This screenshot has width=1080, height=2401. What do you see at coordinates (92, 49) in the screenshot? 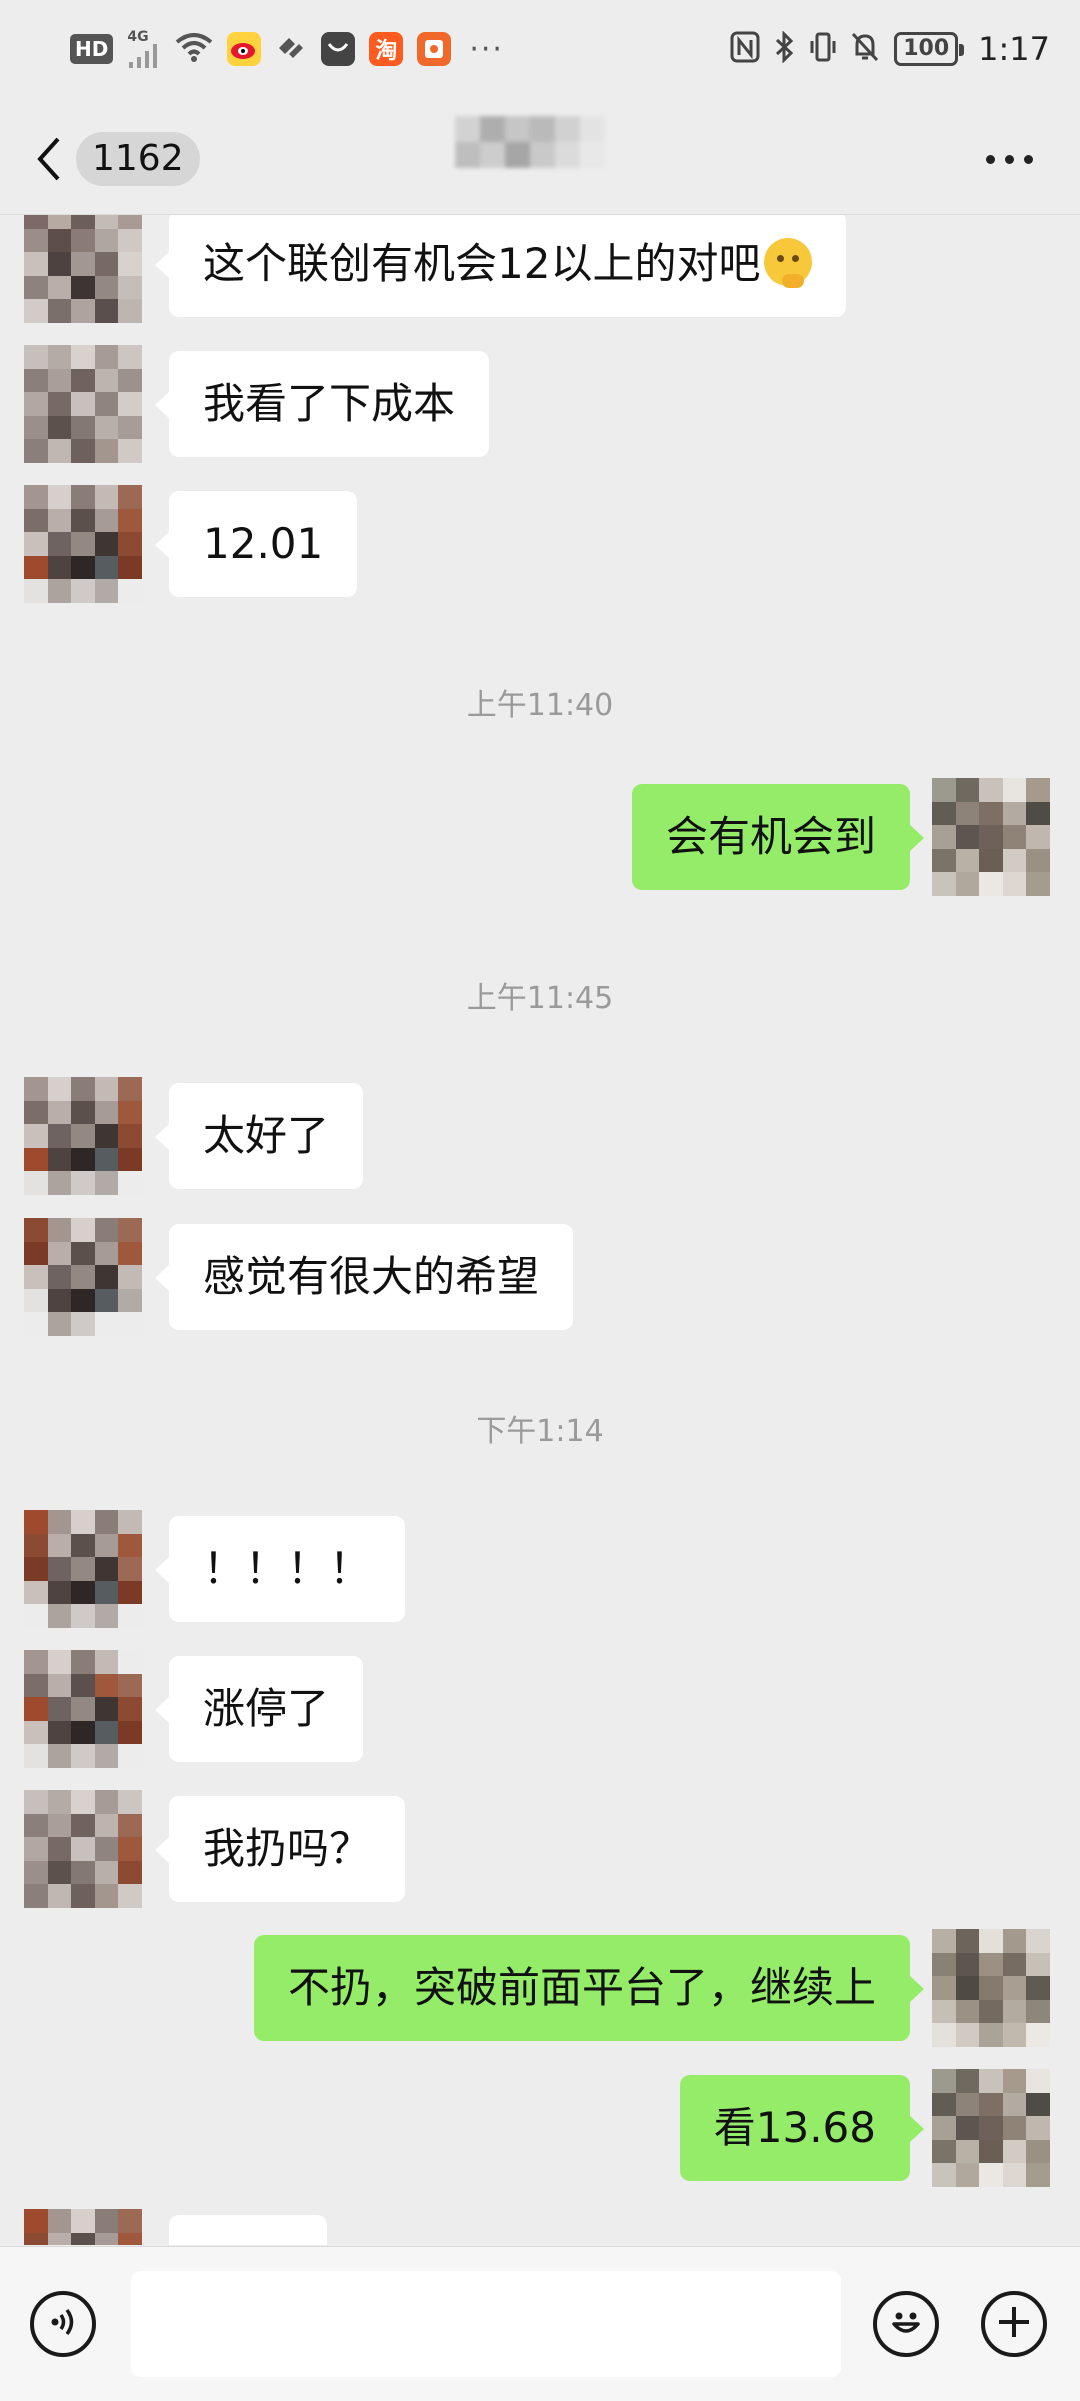
I see `hd-icon: HD` at bounding box center [92, 49].